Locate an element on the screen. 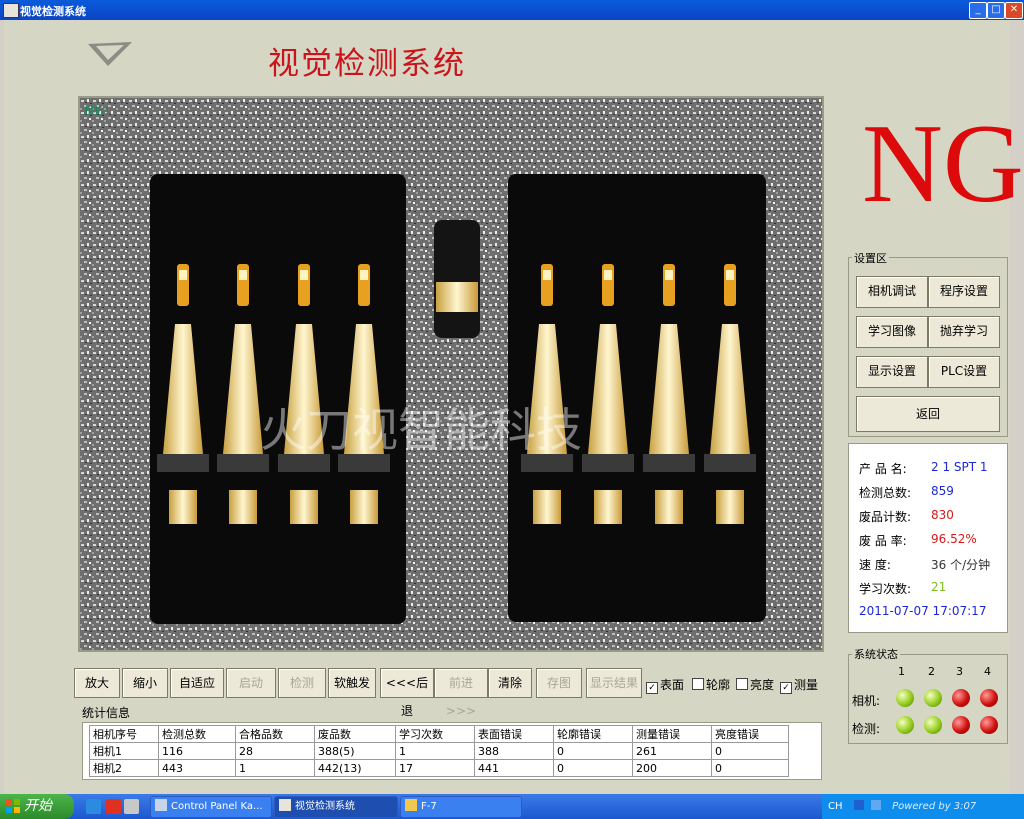 The height and width of the screenshot is (819, 1024). measure-check-label: 测量 is located at coordinates (806, 685).